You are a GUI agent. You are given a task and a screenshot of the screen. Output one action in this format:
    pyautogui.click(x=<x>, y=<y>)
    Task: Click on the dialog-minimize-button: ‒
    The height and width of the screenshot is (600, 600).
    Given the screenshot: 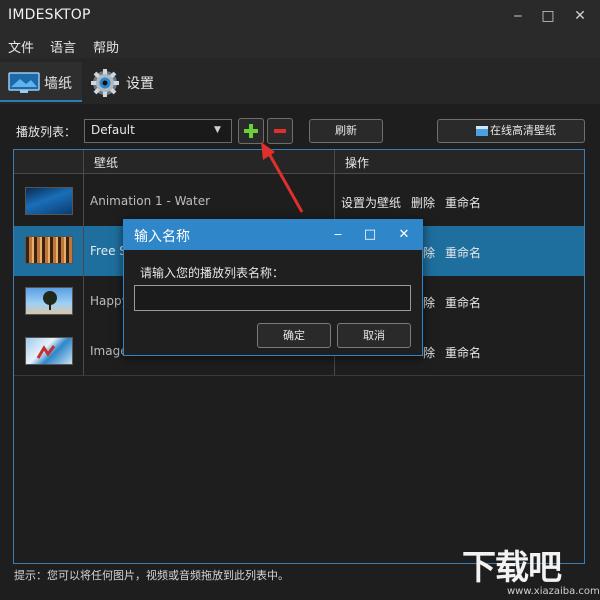 What is the action you would take?
    pyautogui.click(x=338, y=235)
    